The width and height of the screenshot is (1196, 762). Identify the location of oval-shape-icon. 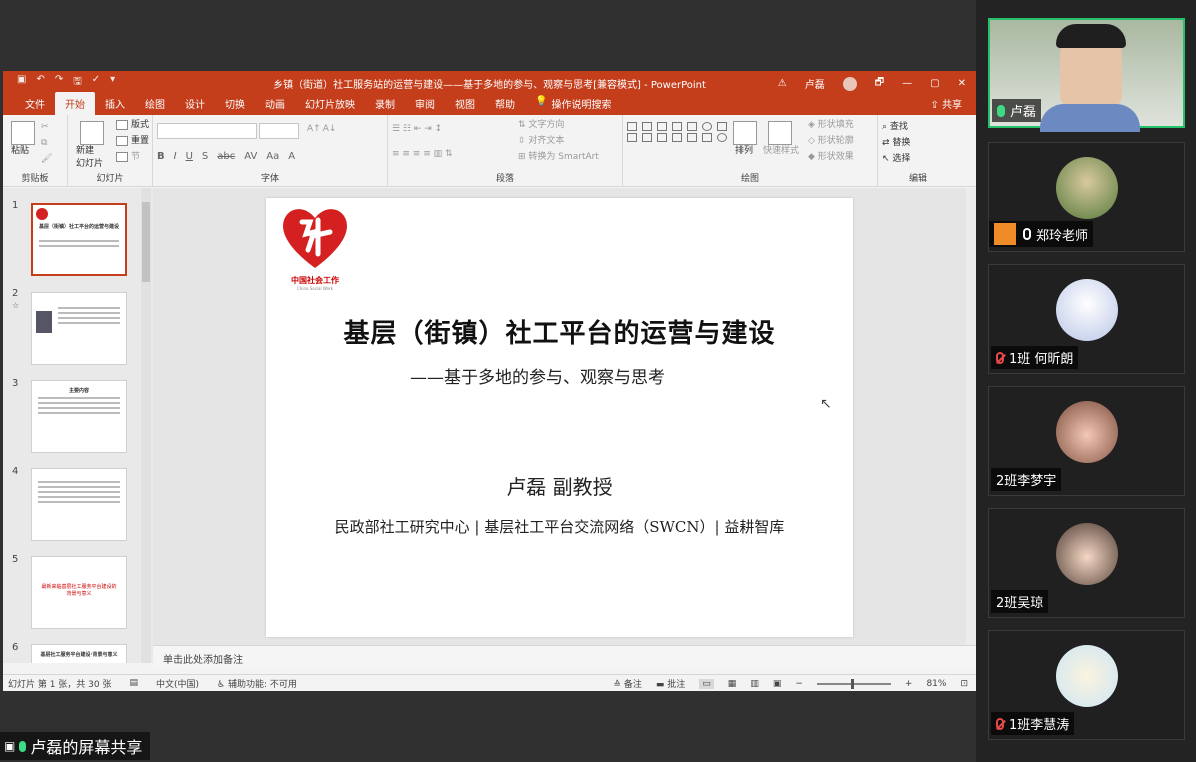
(707, 126).